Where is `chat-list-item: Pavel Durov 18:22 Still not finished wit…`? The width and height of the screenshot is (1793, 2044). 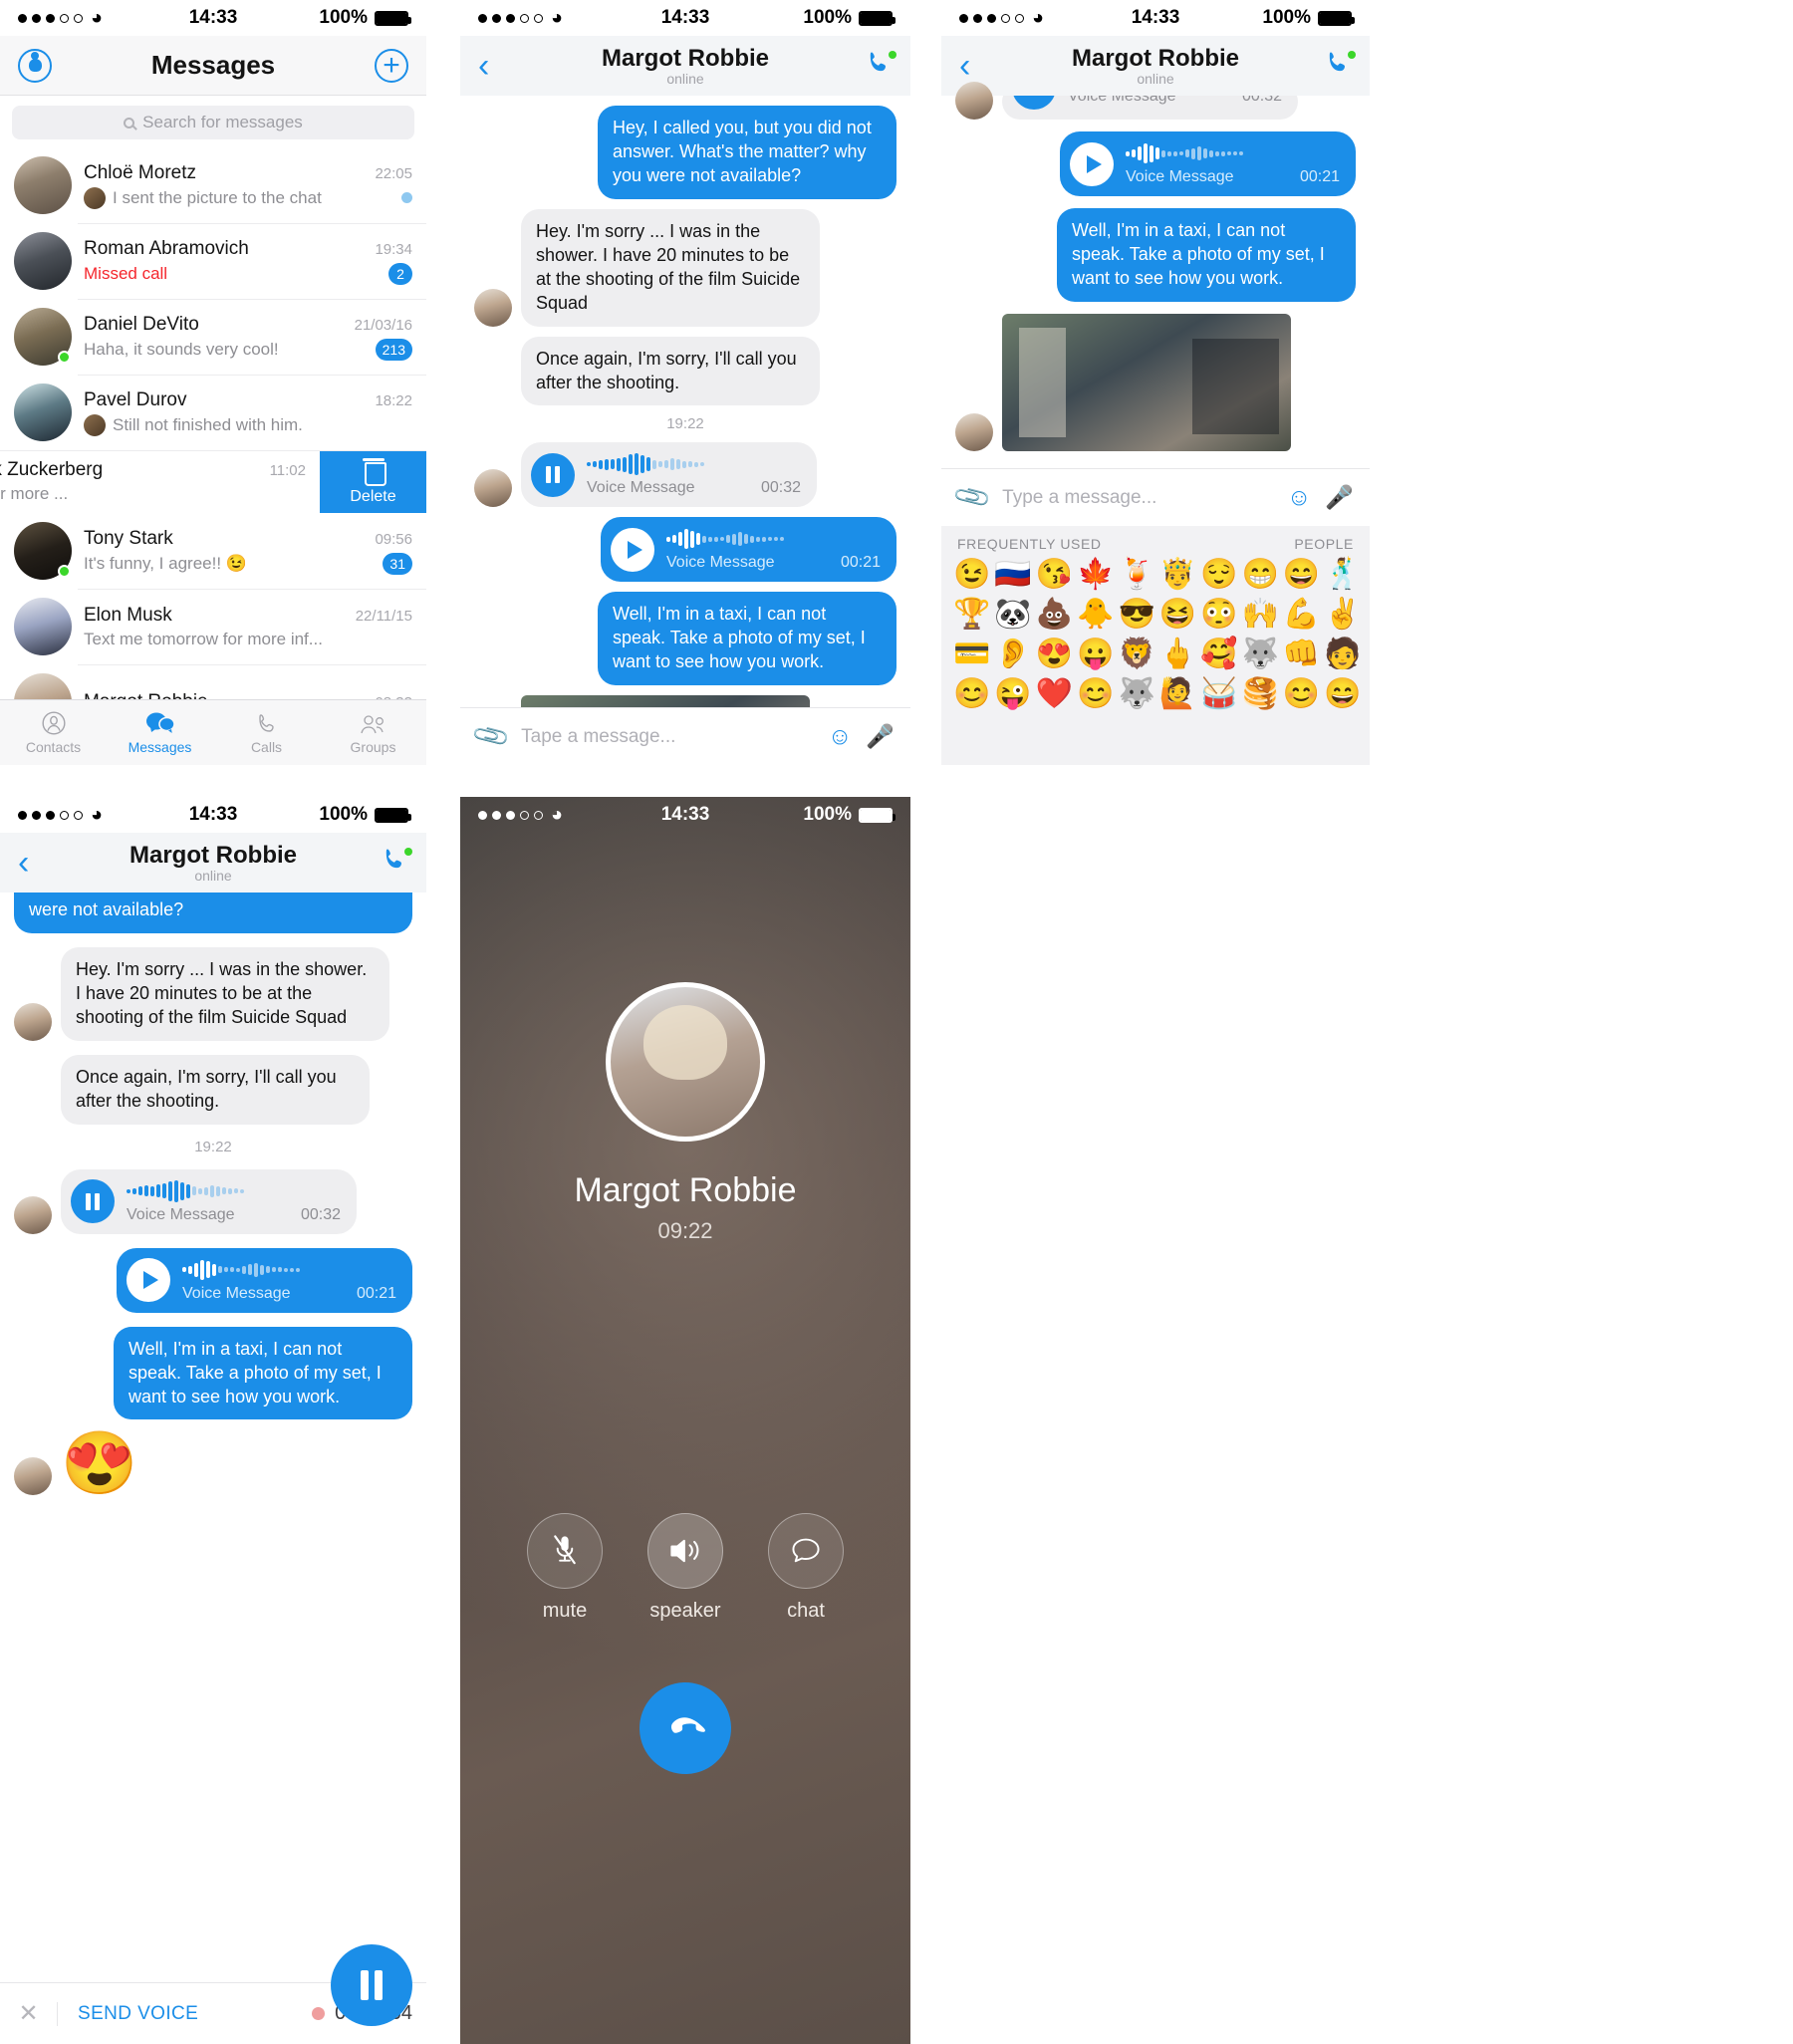
chat-list-item: Pavel Durov 18:22 Still not finished wit… is located at coordinates (213, 413).